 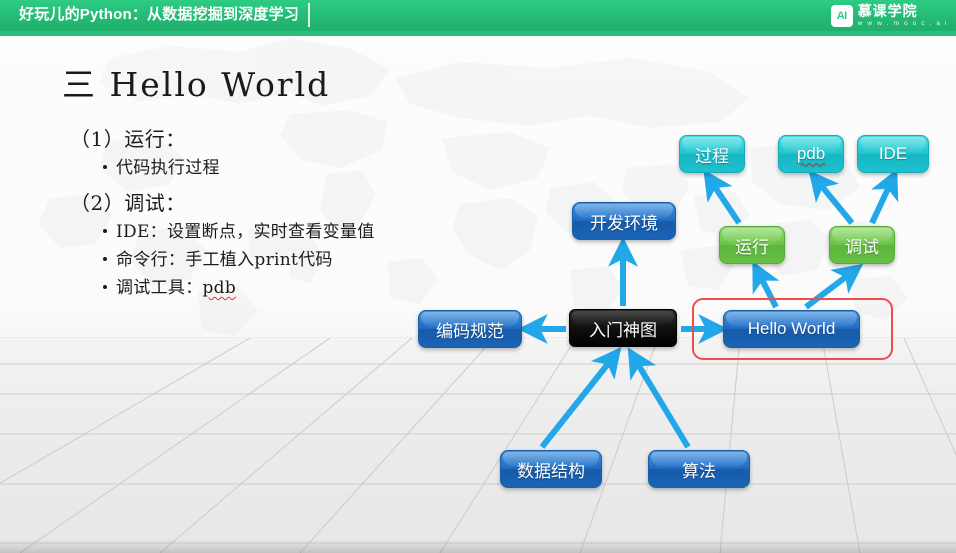 I want to click on node-hello-world: Hello World, so click(x=791, y=329).